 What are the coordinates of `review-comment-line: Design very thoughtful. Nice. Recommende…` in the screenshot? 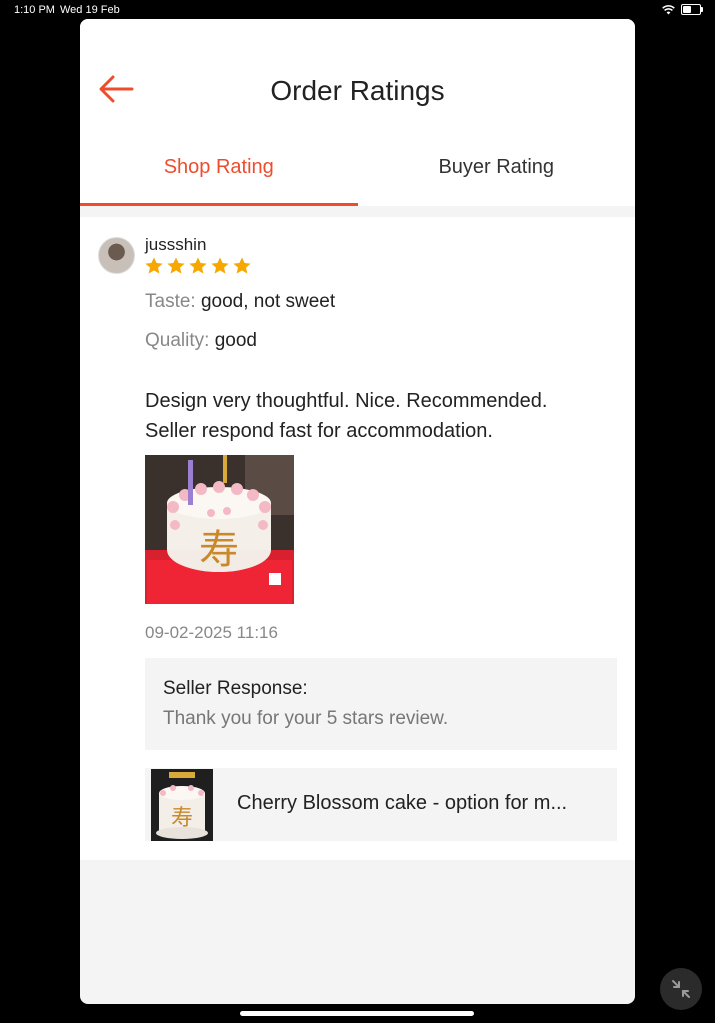 It's located at (346, 401).